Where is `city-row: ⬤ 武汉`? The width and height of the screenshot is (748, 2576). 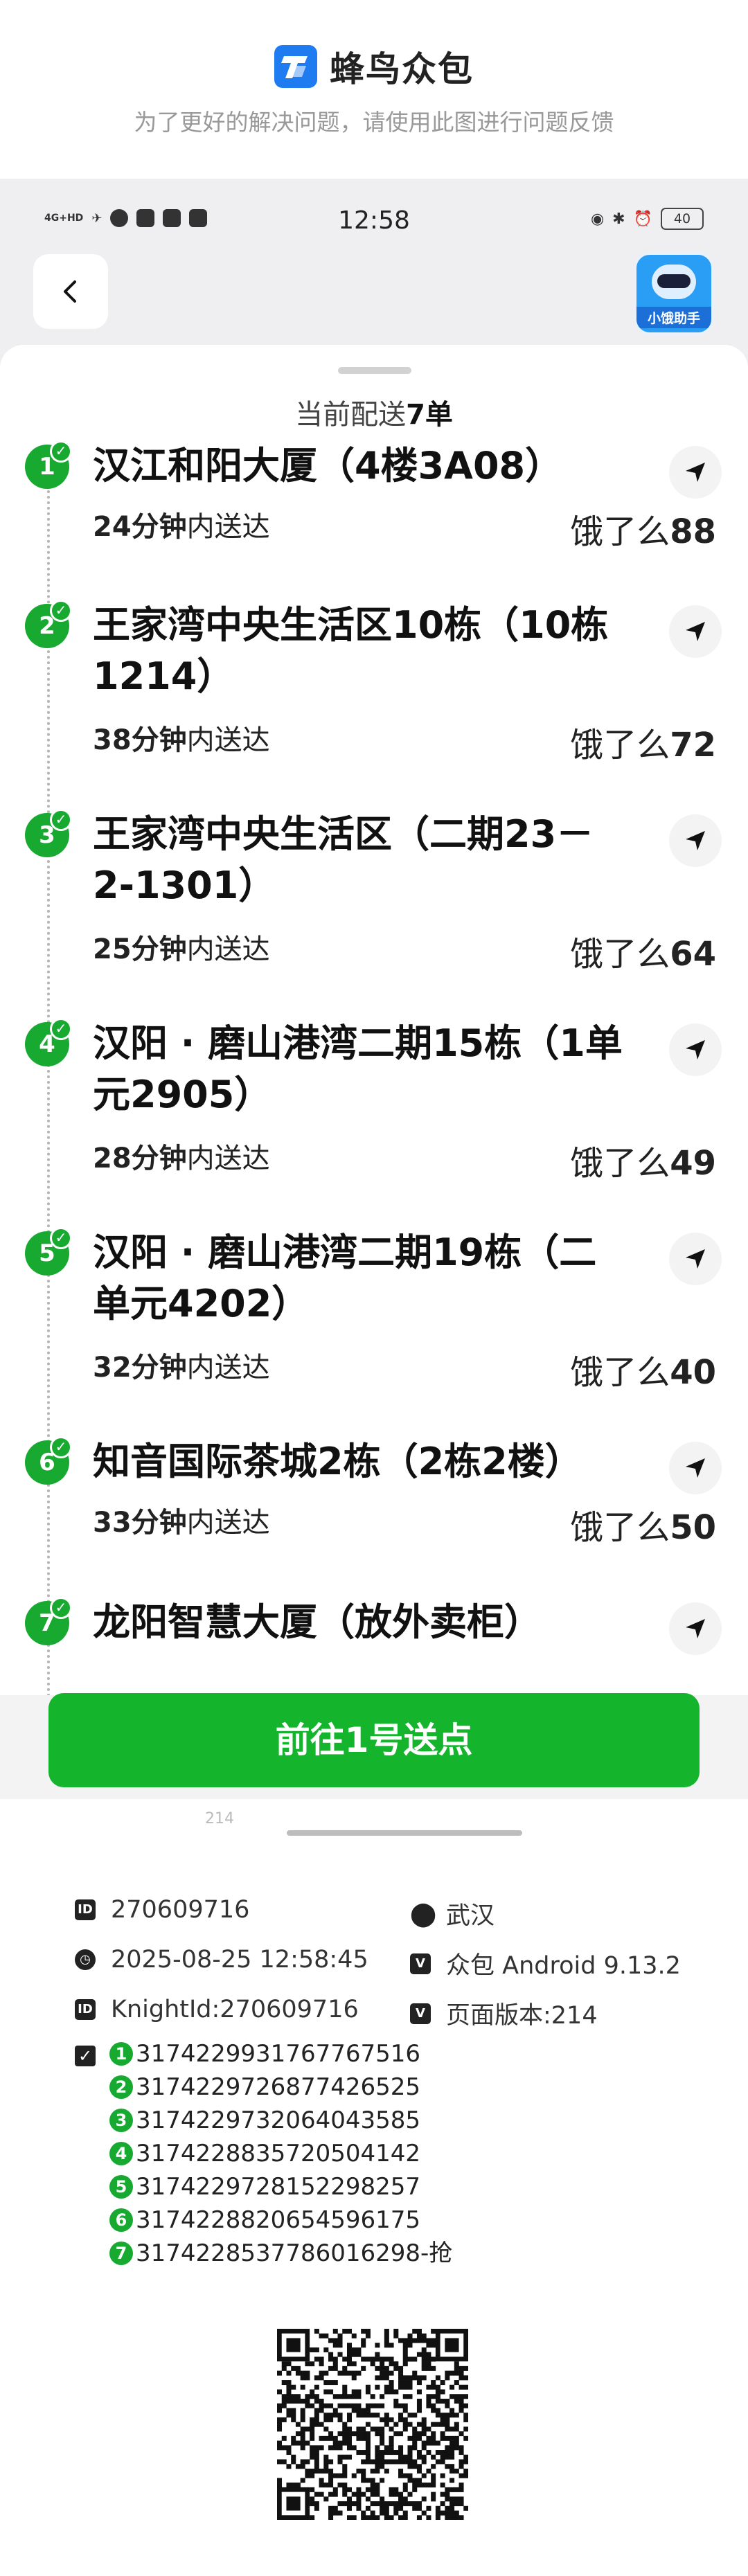 city-row: ⬤ 武汉 is located at coordinates (452, 1914).